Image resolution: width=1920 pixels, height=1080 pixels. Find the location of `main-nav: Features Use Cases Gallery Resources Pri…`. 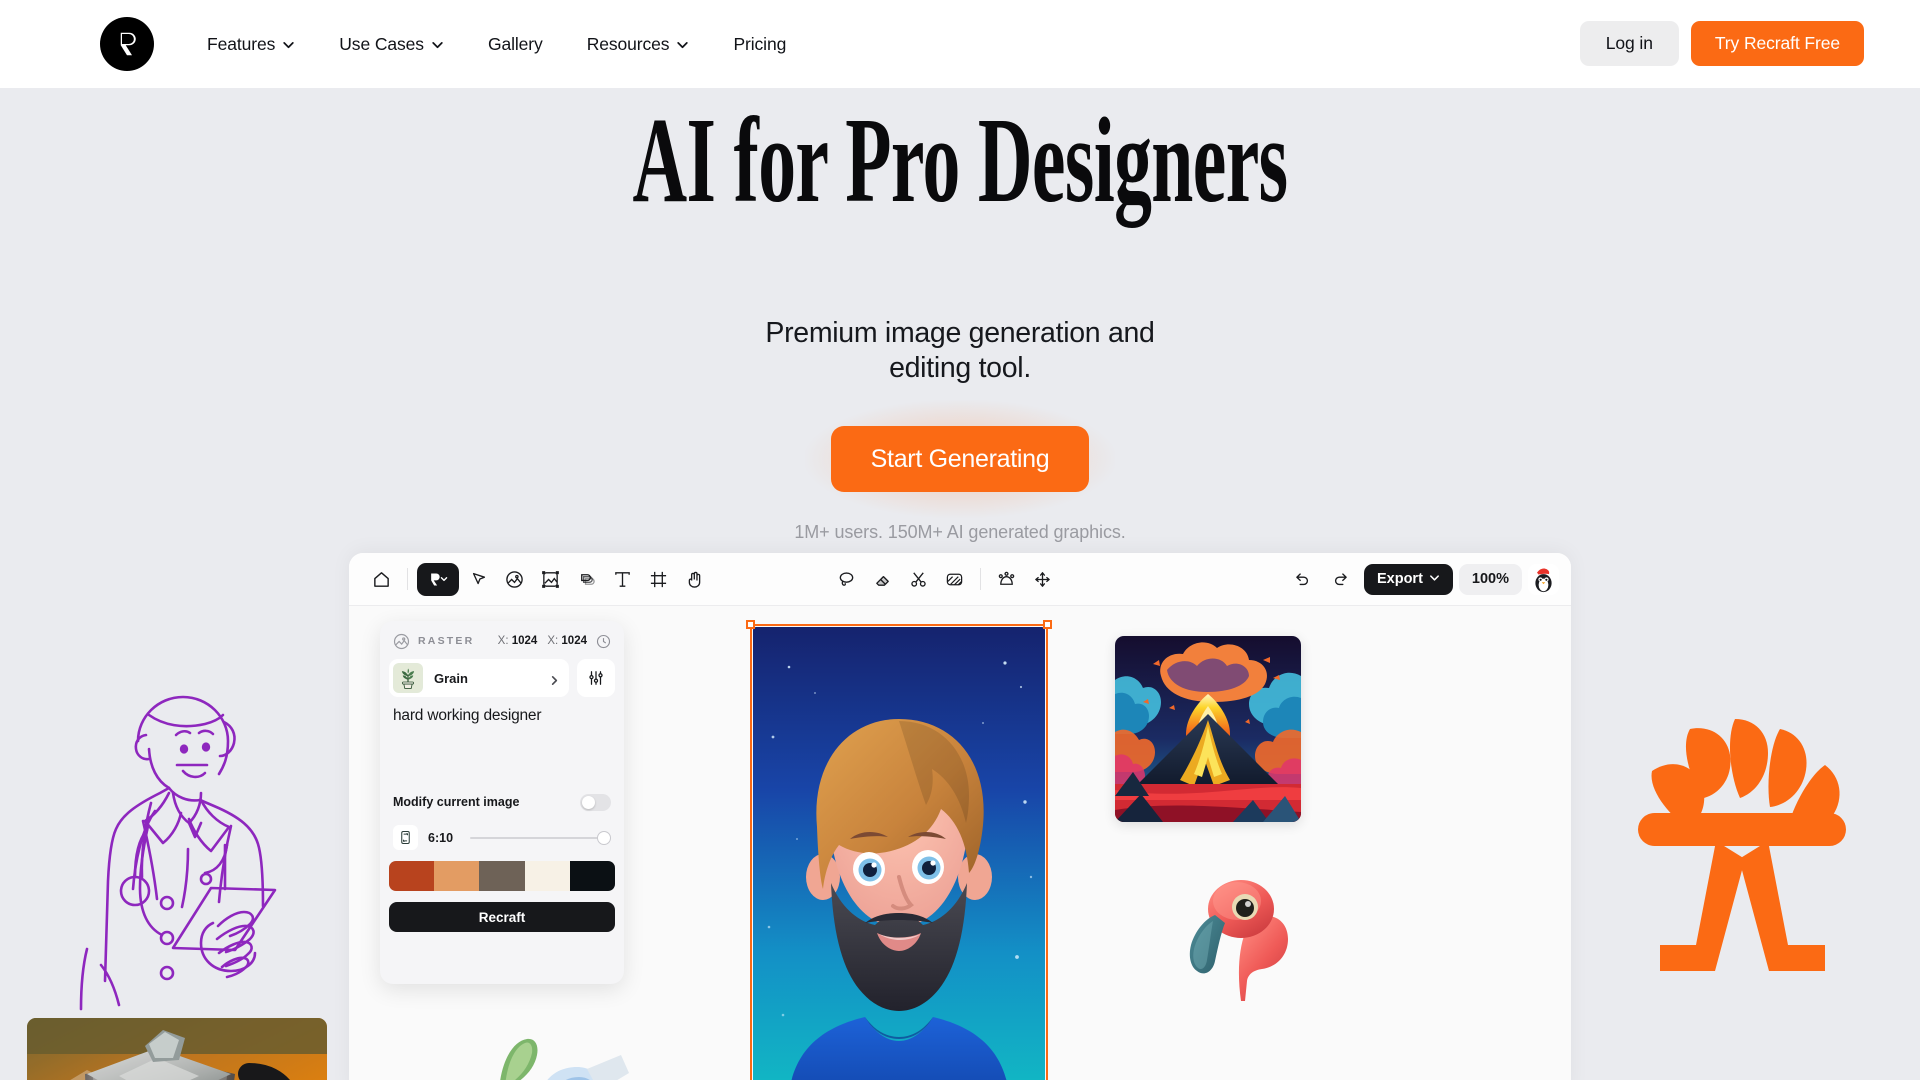

main-nav: Features Use Cases Gallery Resources Pri… is located at coordinates (496, 44).